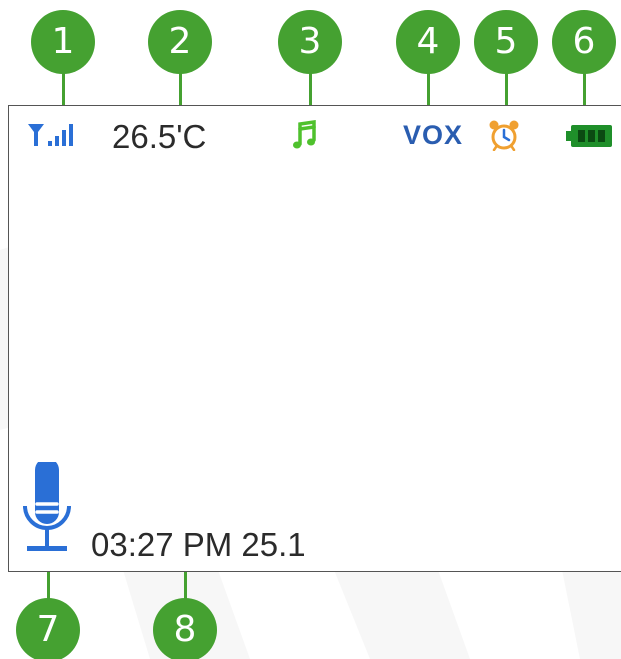  What do you see at coordinates (433, 135) in the screenshot?
I see `vox-indicator: VOX` at bounding box center [433, 135].